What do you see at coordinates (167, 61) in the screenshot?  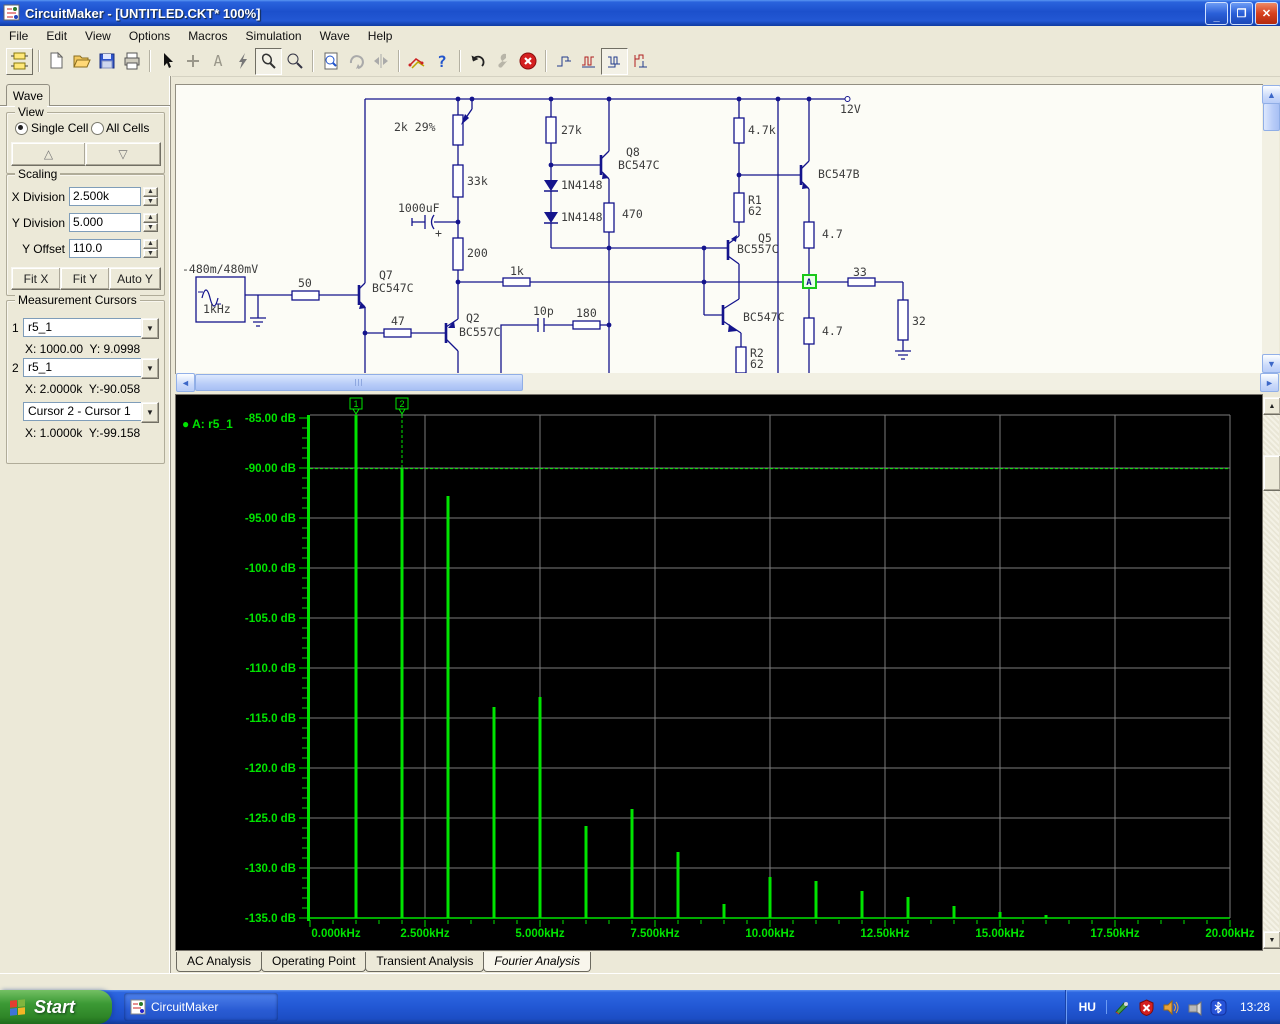 I see `cursor-tool-button` at bounding box center [167, 61].